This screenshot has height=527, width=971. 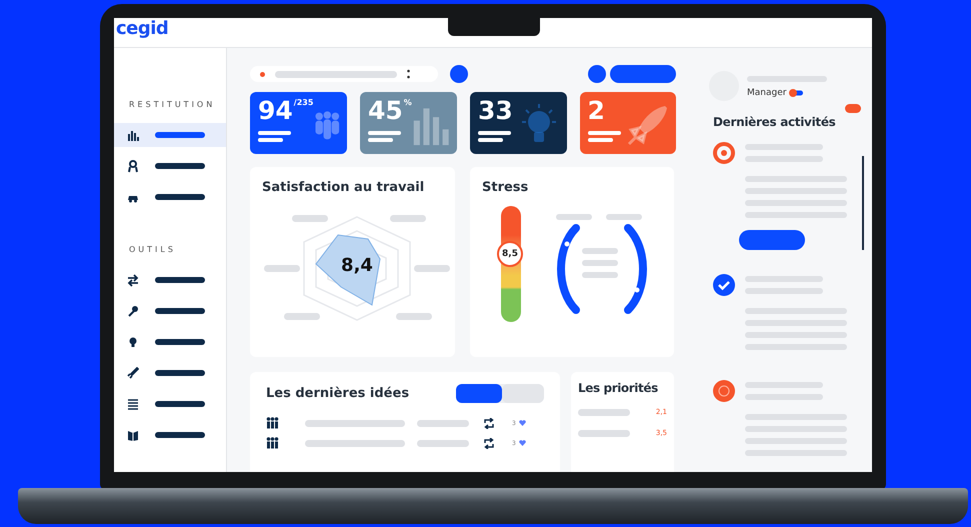 What do you see at coordinates (133, 280) in the screenshot?
I see `arrows-icon` at bounding box center [133, 280].